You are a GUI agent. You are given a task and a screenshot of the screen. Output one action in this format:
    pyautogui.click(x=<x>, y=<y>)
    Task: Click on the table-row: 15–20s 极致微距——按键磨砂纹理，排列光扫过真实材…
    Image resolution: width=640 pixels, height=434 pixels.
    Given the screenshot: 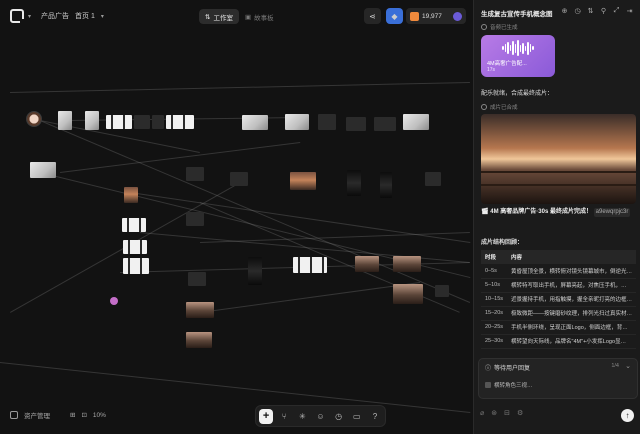 What is the action you would take?
    pyautogui.click(x=558, y=313)
    